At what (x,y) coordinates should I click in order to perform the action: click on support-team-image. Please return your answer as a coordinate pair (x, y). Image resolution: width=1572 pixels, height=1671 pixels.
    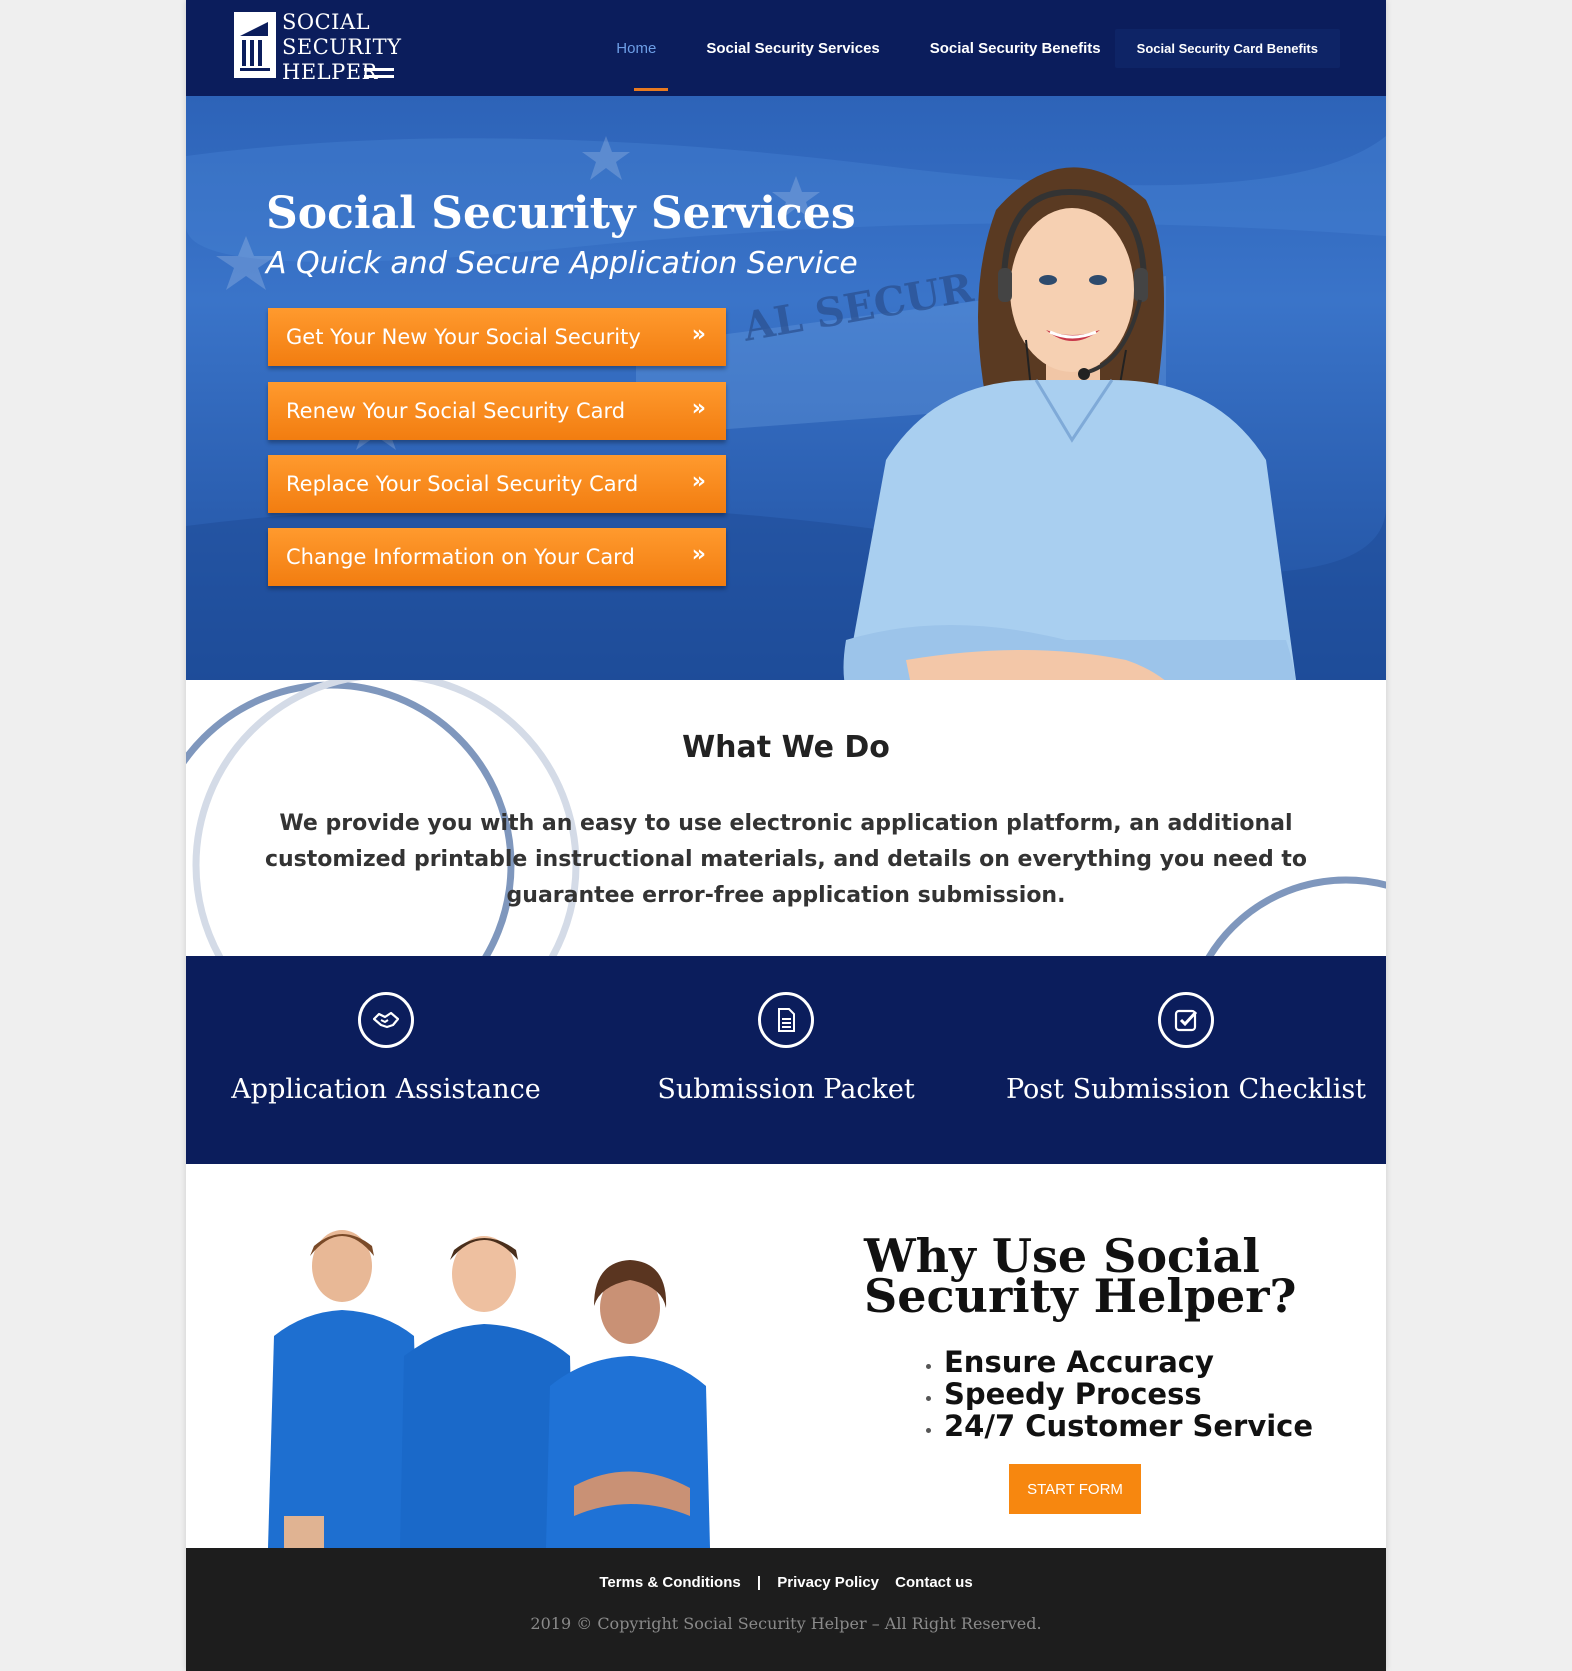
    Looking at the image, I should click on (489, 1389).